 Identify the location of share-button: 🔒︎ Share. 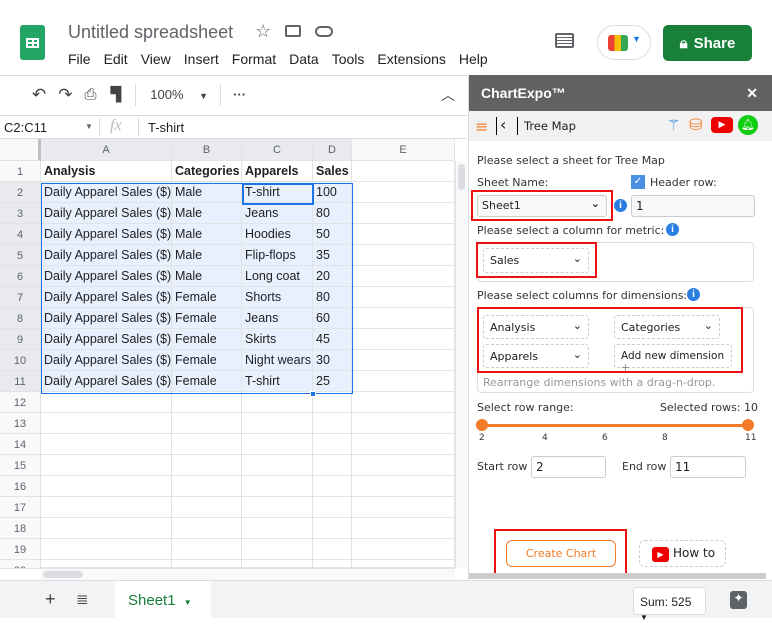
(707, 43).